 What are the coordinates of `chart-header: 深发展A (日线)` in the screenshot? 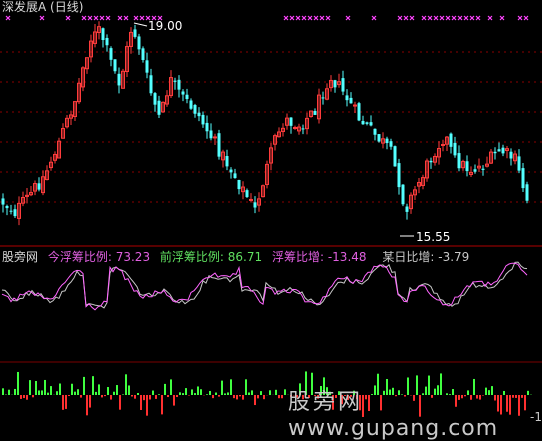 It's located at (42, 7).